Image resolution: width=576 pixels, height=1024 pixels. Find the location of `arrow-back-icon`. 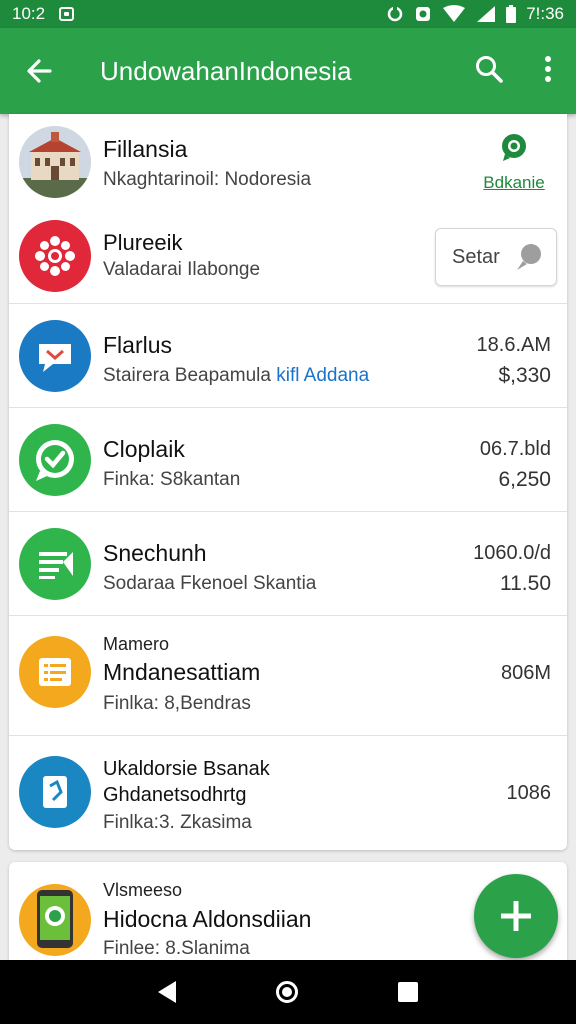

arrow-back-icon is located at coordinates (39, 71).